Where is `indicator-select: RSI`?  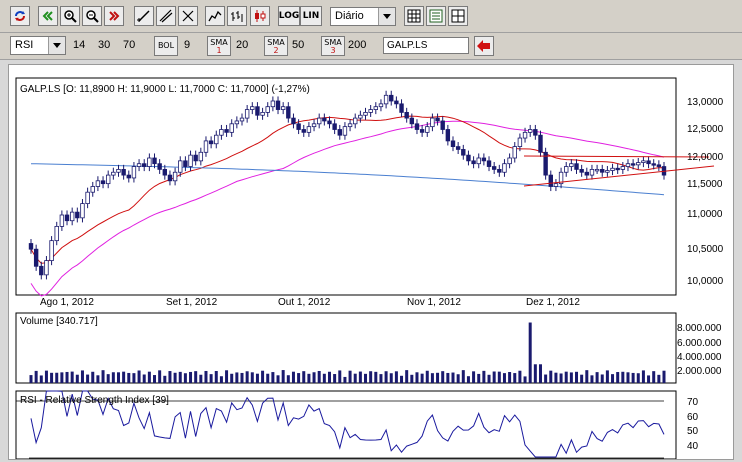 indicator-select: RSI is located at coordinates (38, 45).